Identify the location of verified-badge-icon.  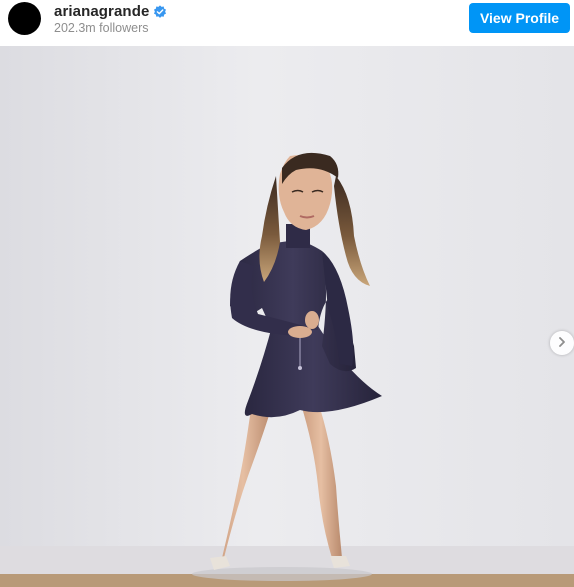
(160, 11).